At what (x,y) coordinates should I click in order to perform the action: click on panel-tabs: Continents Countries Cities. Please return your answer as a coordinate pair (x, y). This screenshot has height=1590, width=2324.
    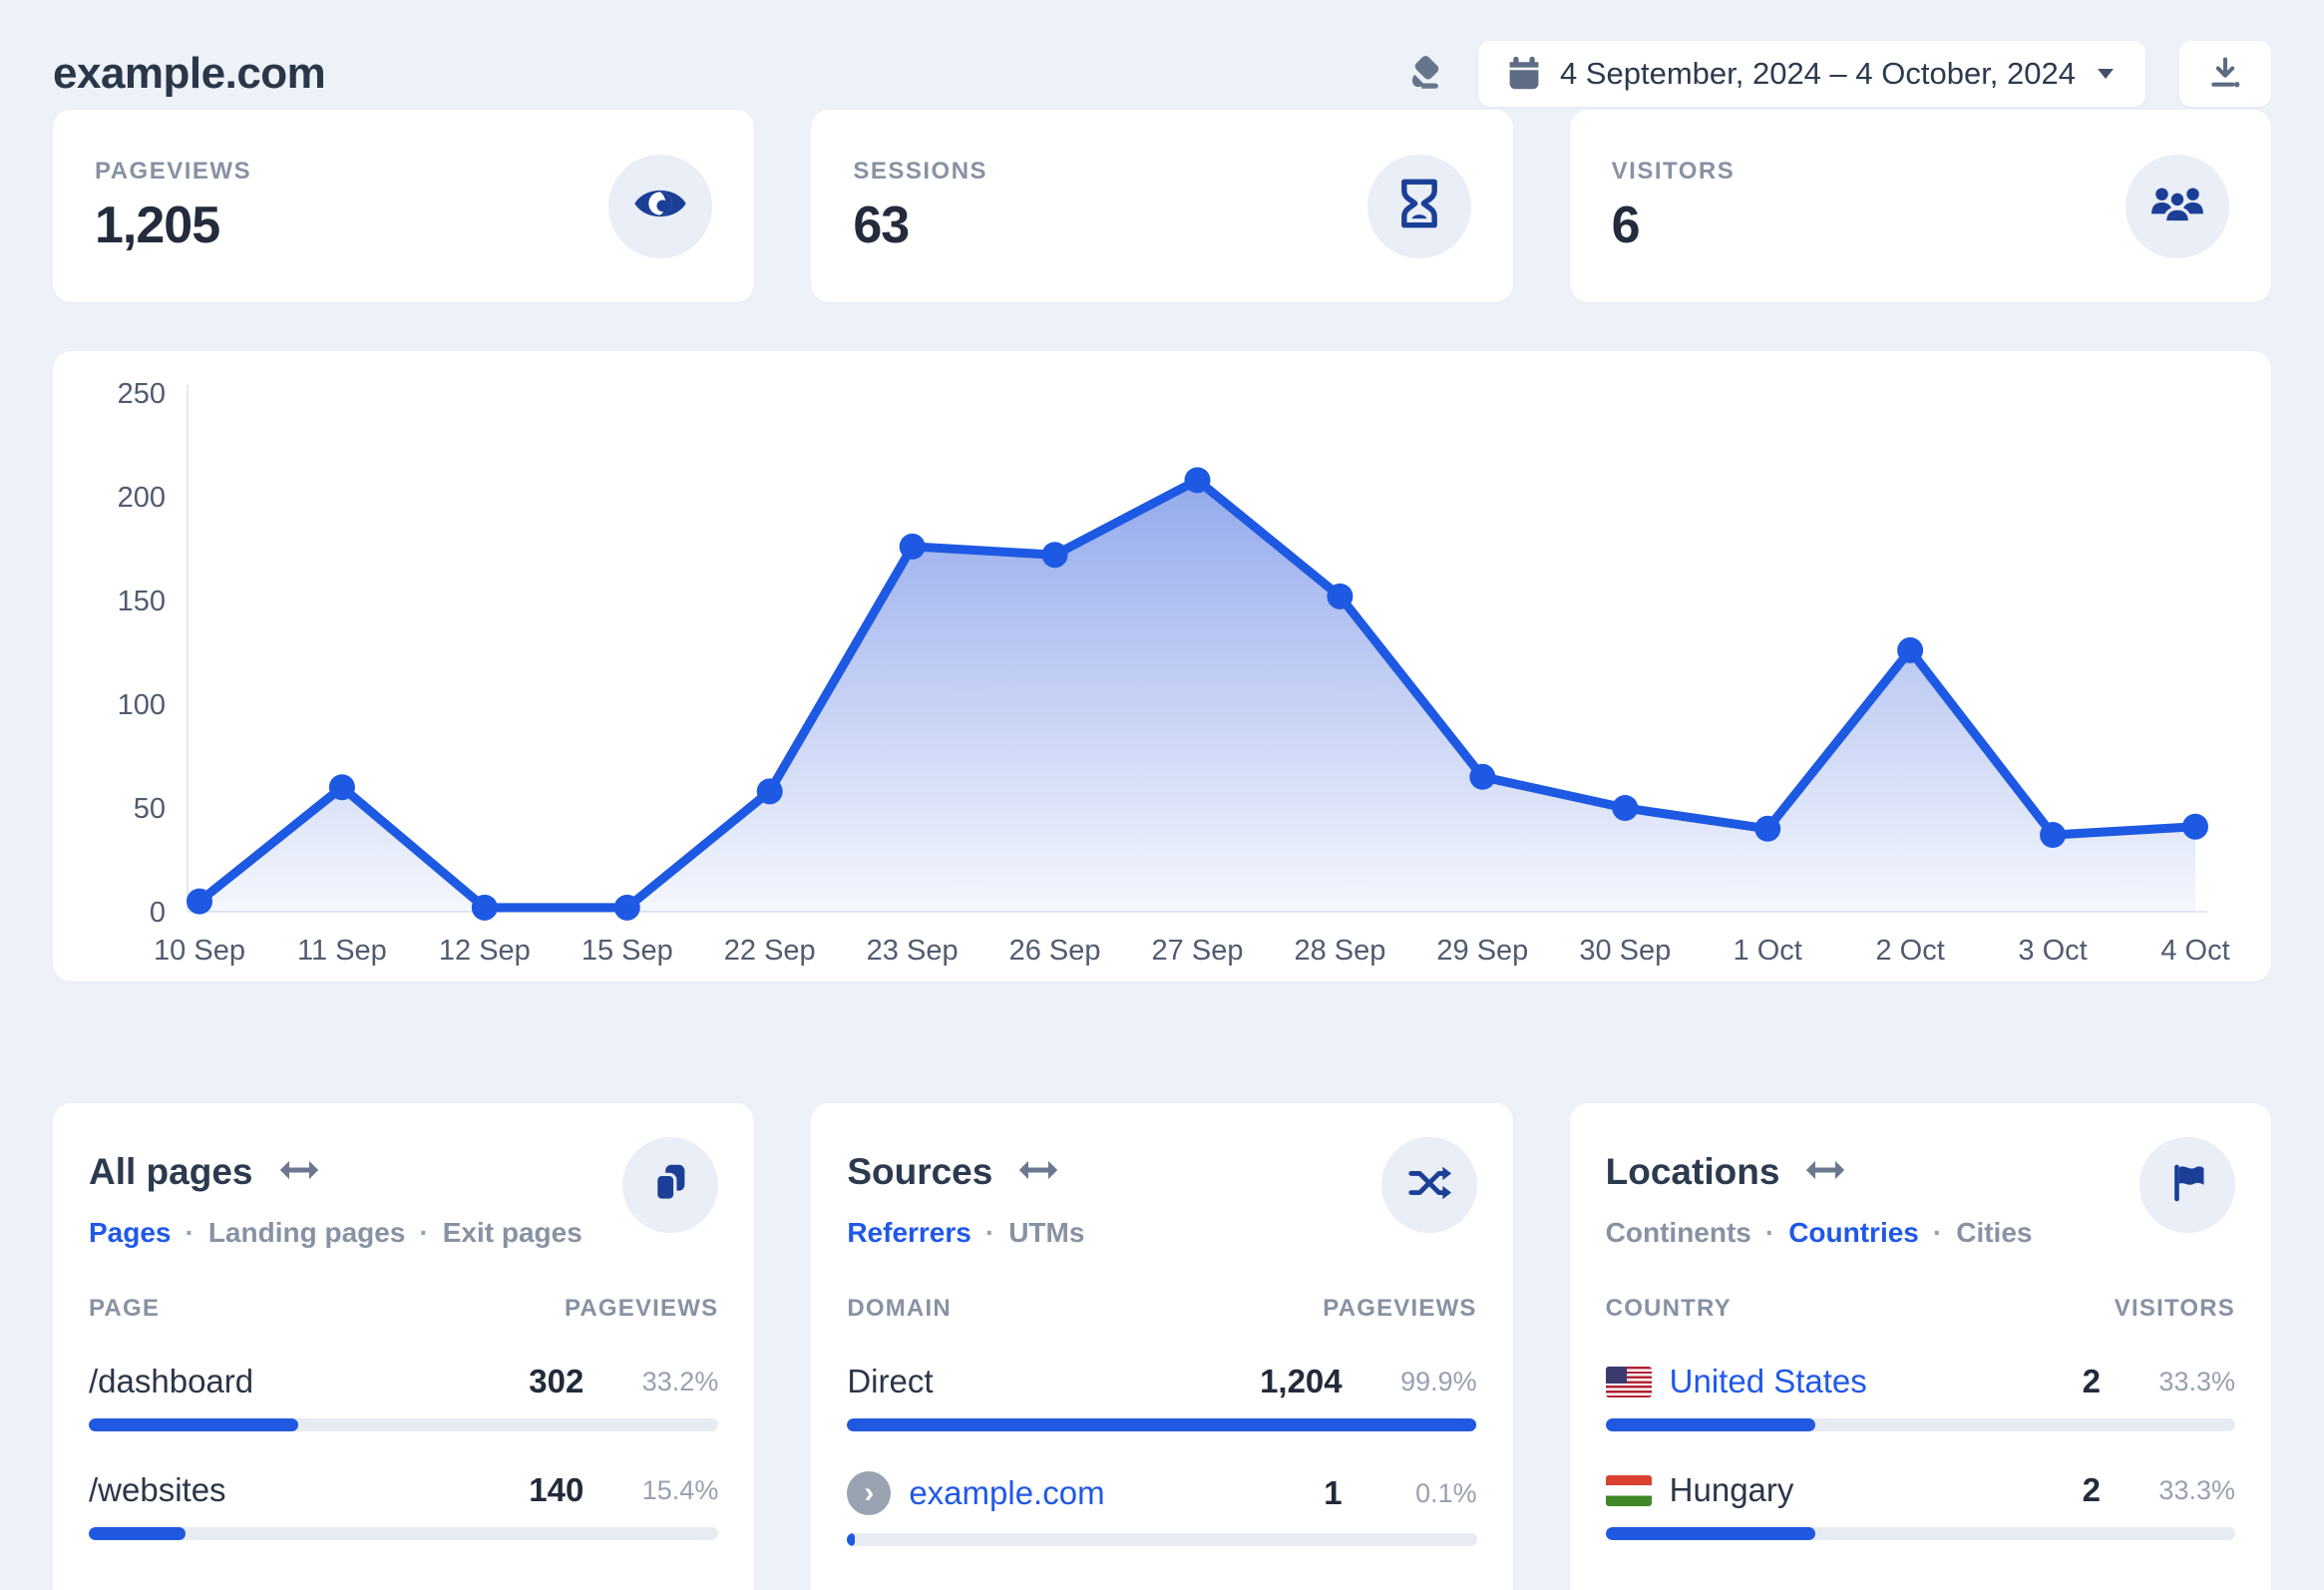
    Looking at the image, I should click on (1819, 1233).